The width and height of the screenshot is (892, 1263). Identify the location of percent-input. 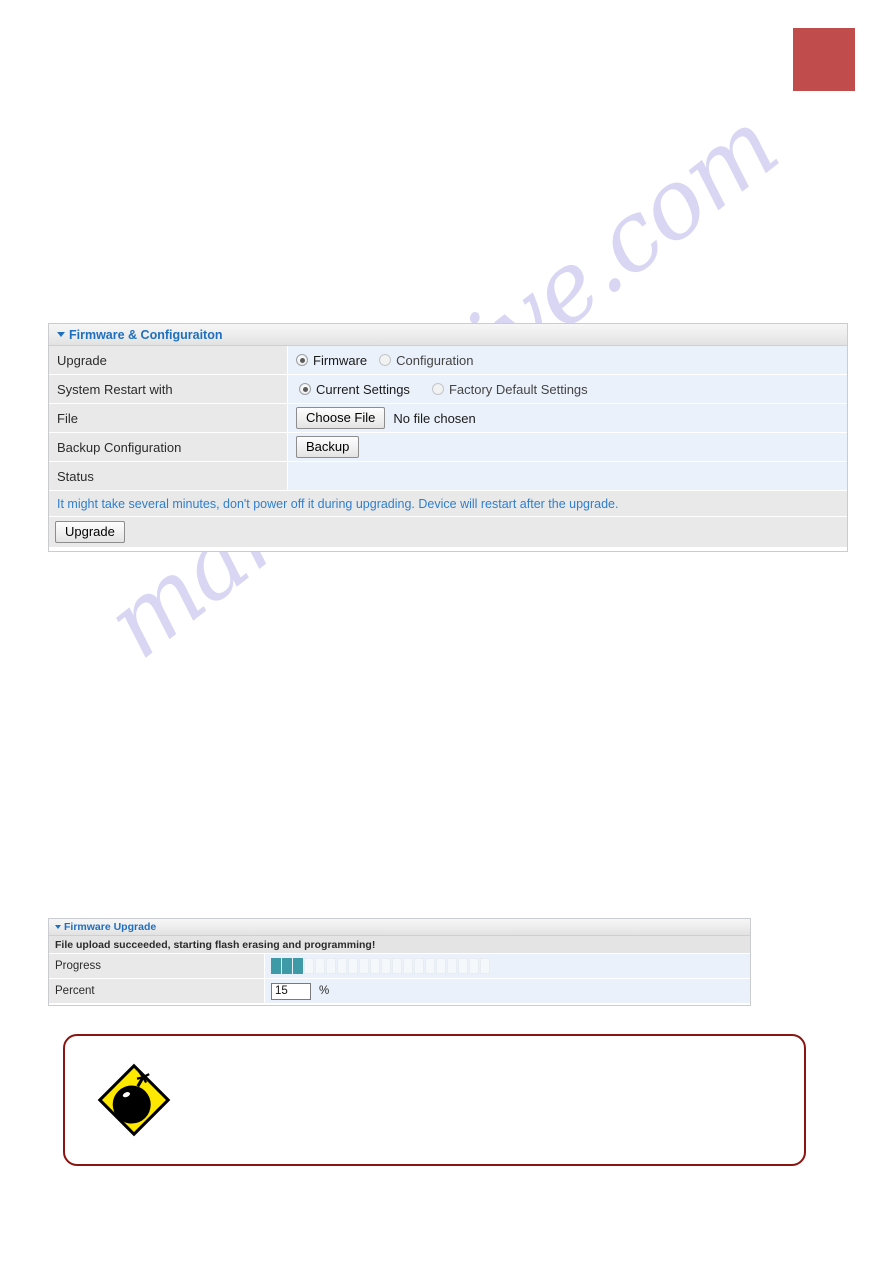
(291, 991).